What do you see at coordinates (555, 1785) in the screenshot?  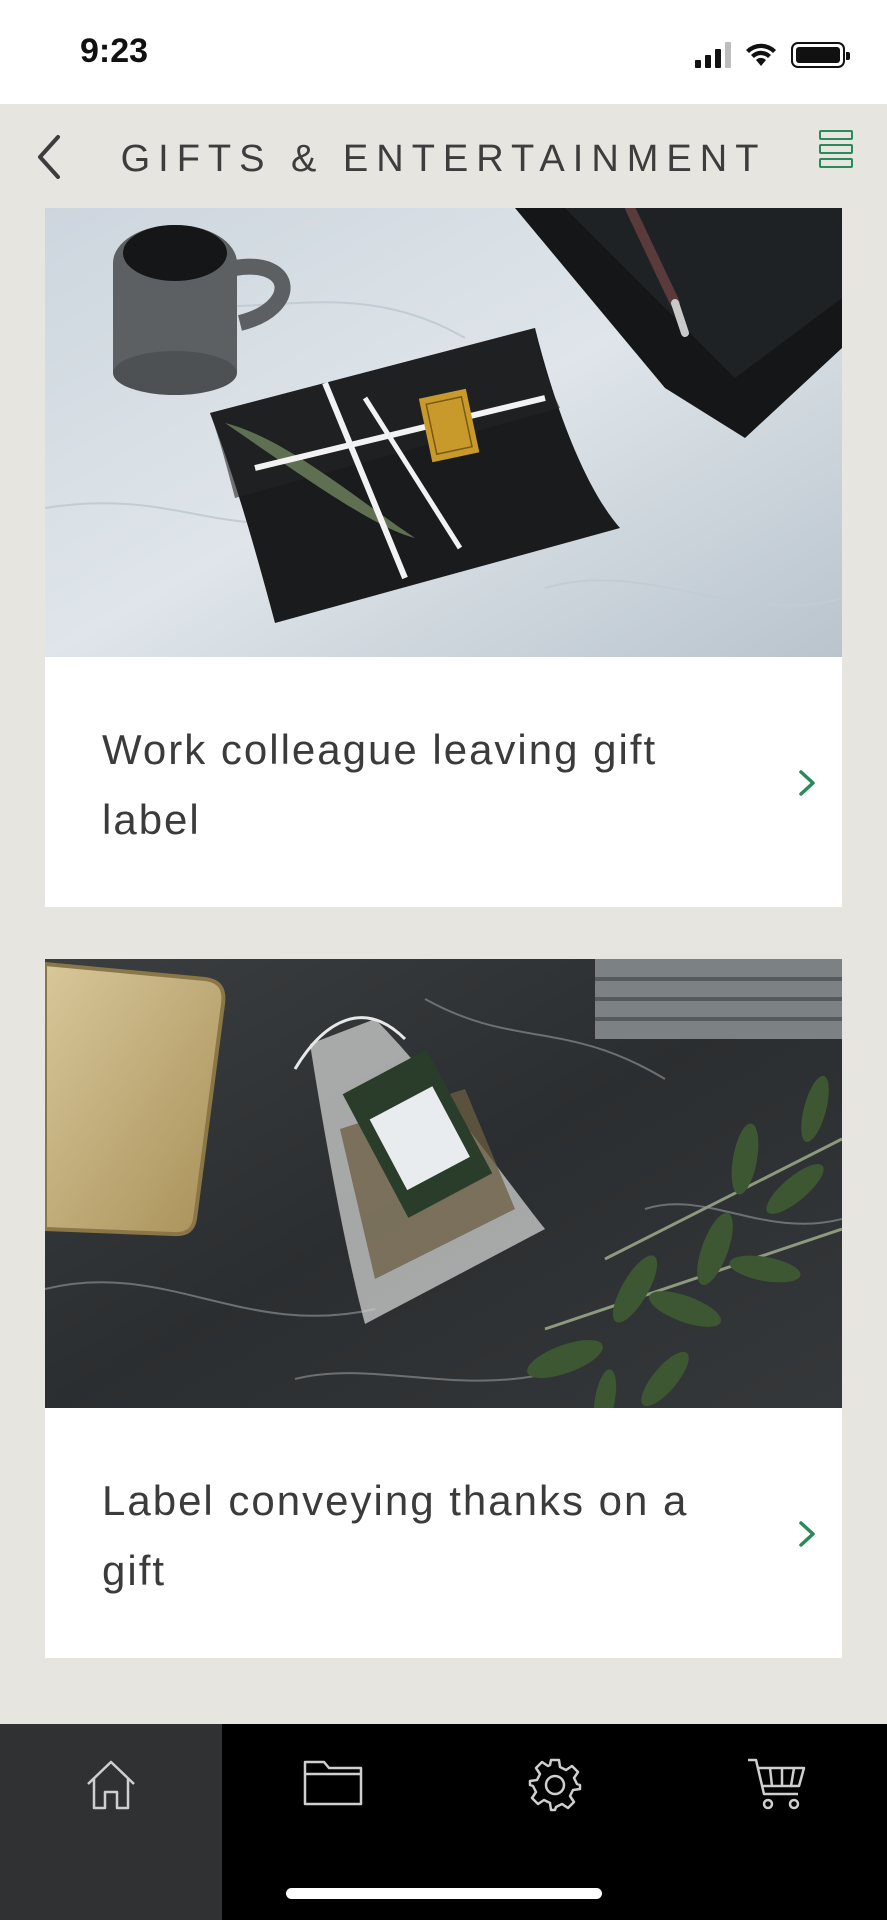 I see `gear-icon` at bounding box center [555, 1785].